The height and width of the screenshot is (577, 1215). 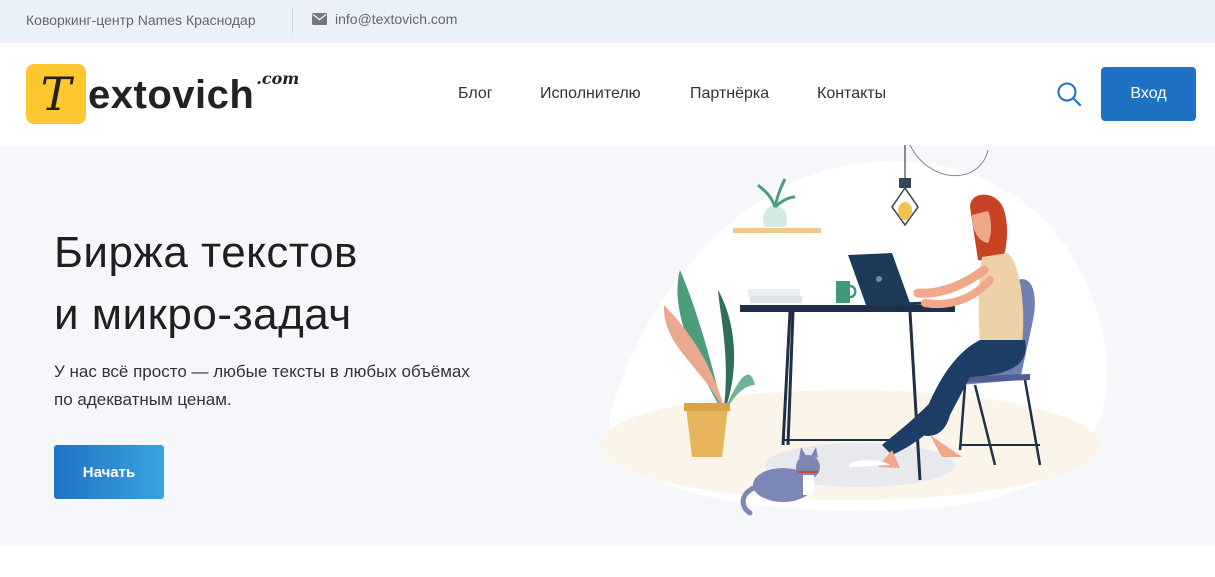 I want to click on login-button: Вход, so click(x=1148, y=94).